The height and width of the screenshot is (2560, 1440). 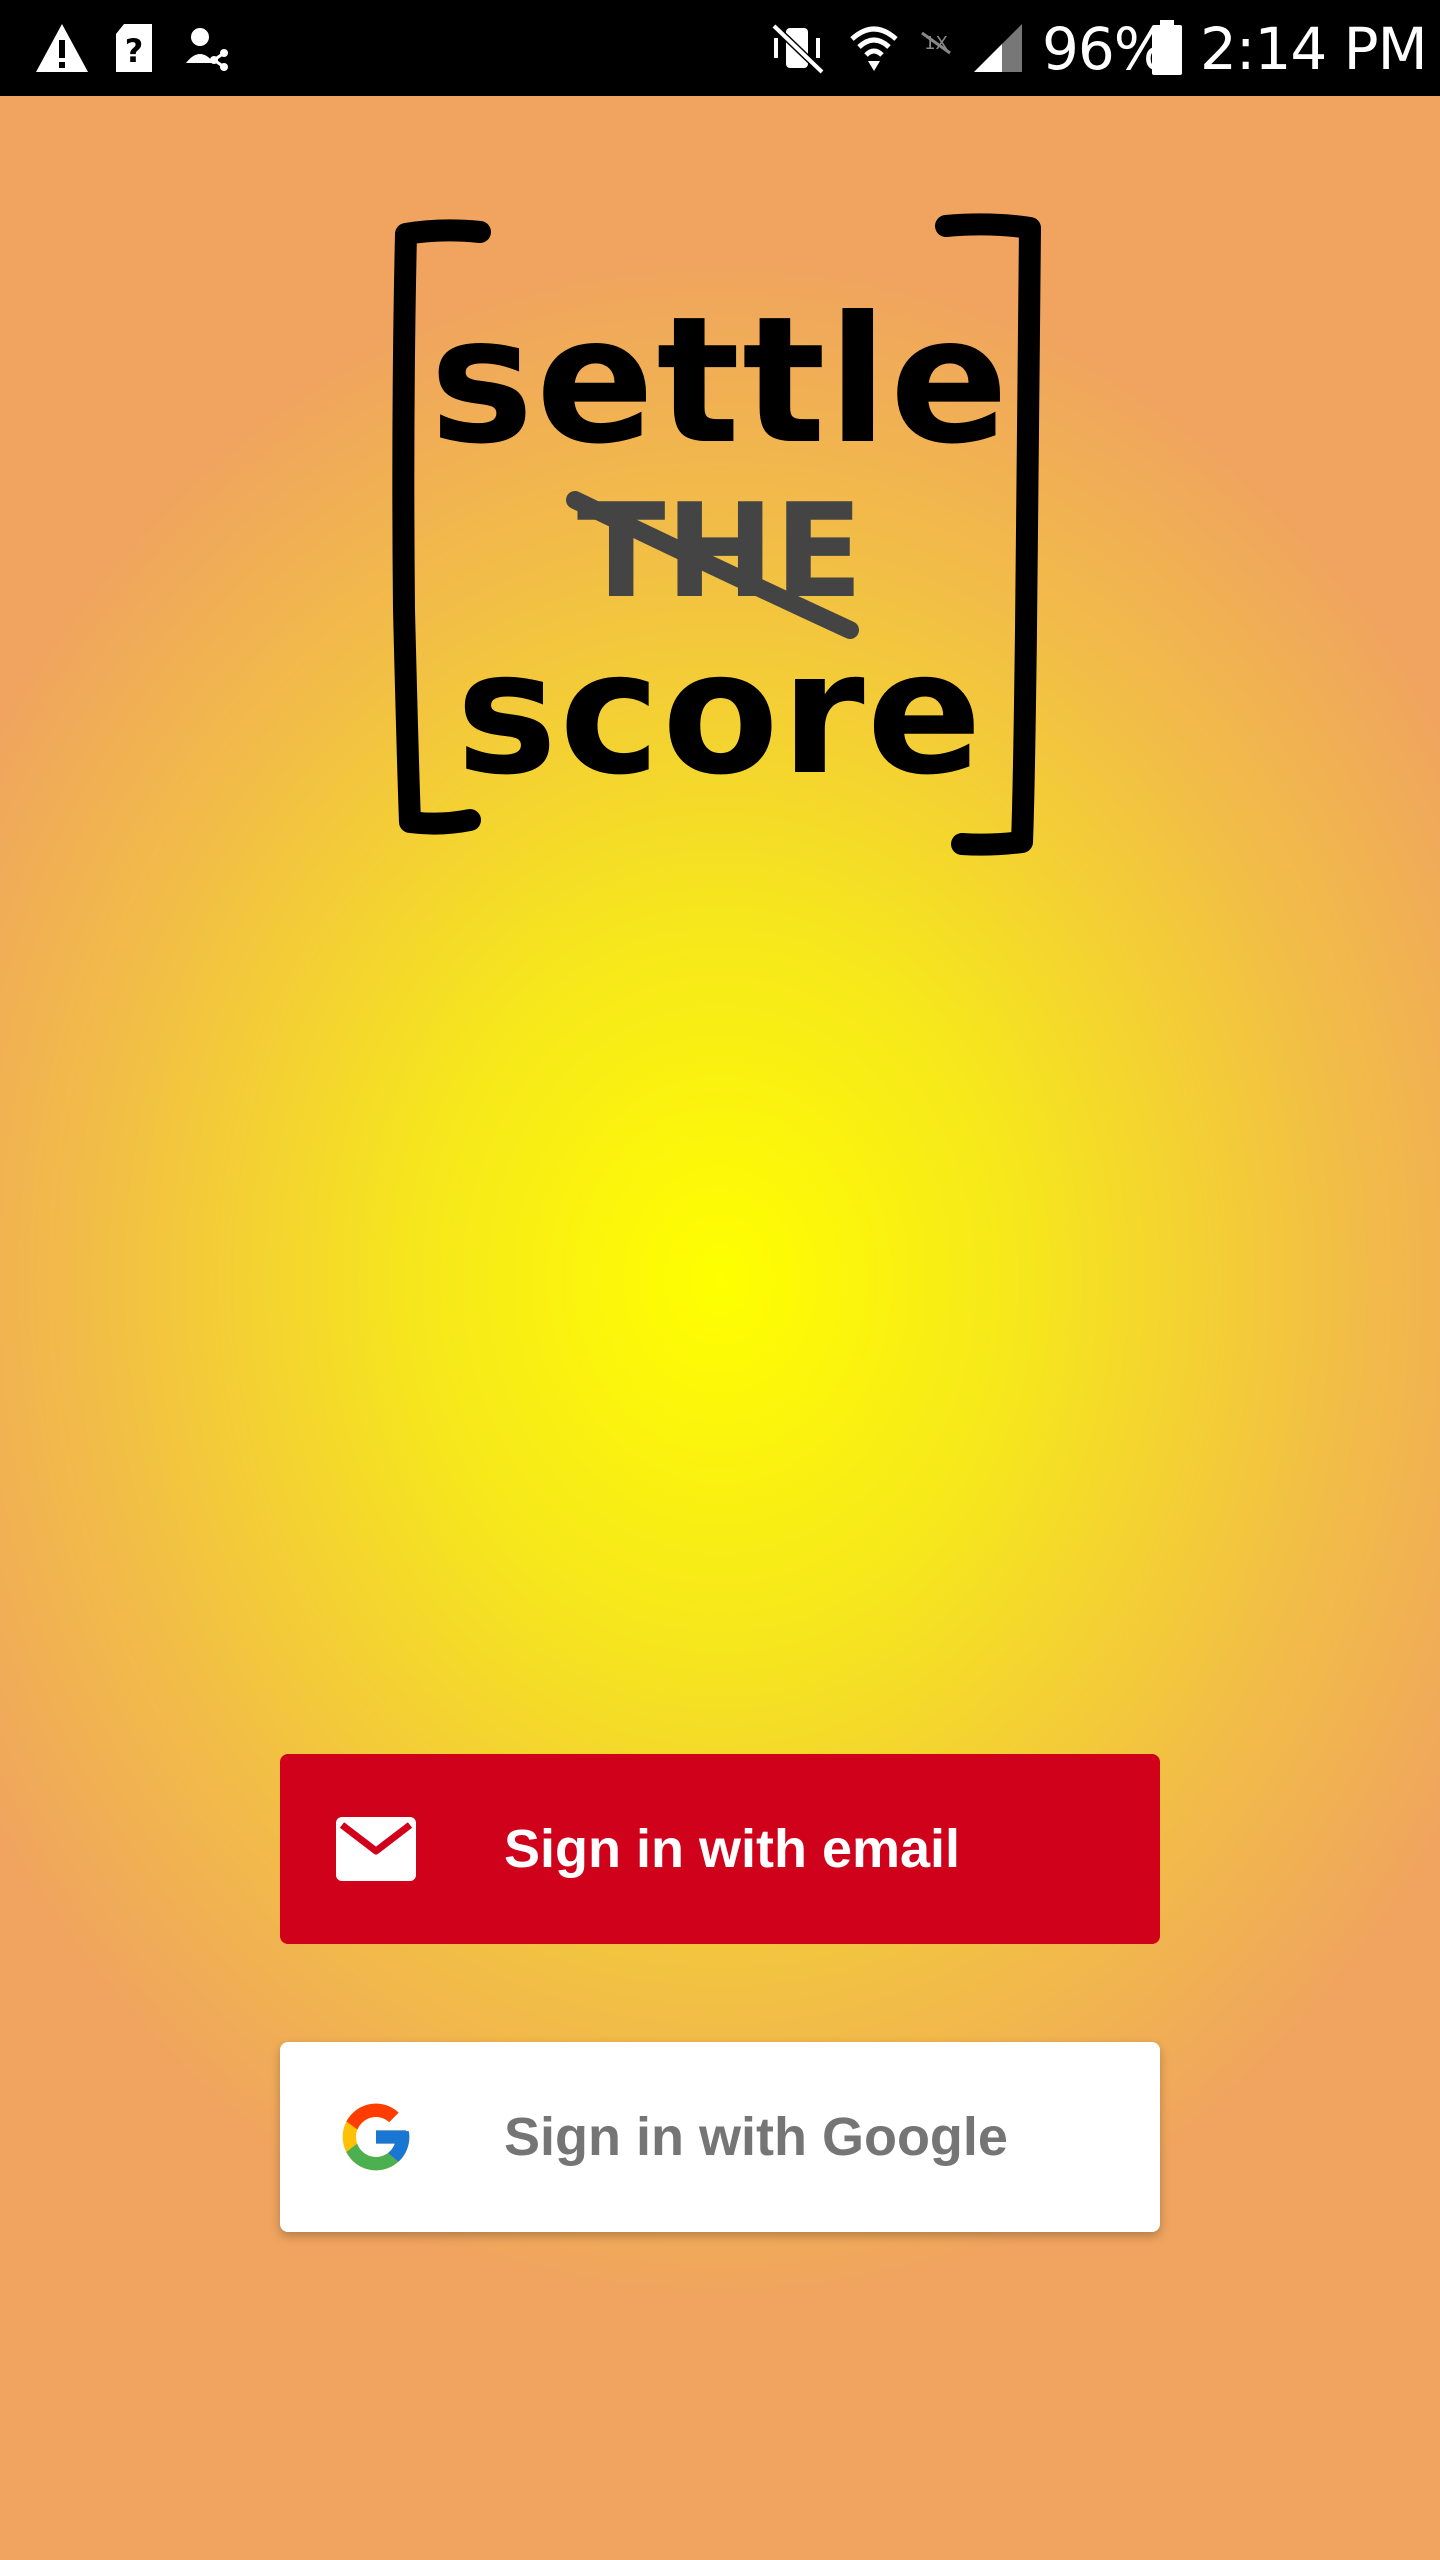 I want to click on sim-unknown-icon: ?, so click(x=134, y=48).